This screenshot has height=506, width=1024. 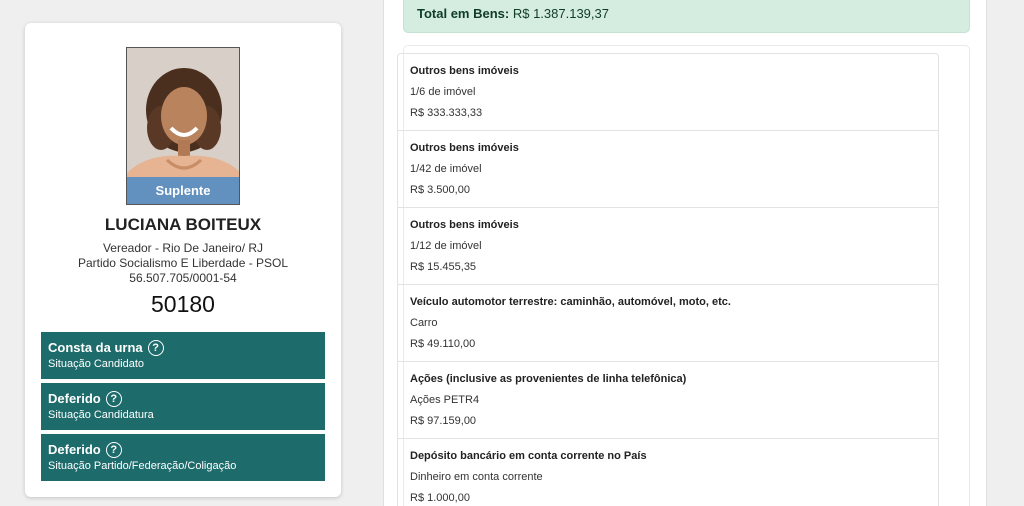 What do you see at coordinates (463, 13) in the screenshot?
I see `total-label: Total em Bens:` at bounding box center [463, 13].